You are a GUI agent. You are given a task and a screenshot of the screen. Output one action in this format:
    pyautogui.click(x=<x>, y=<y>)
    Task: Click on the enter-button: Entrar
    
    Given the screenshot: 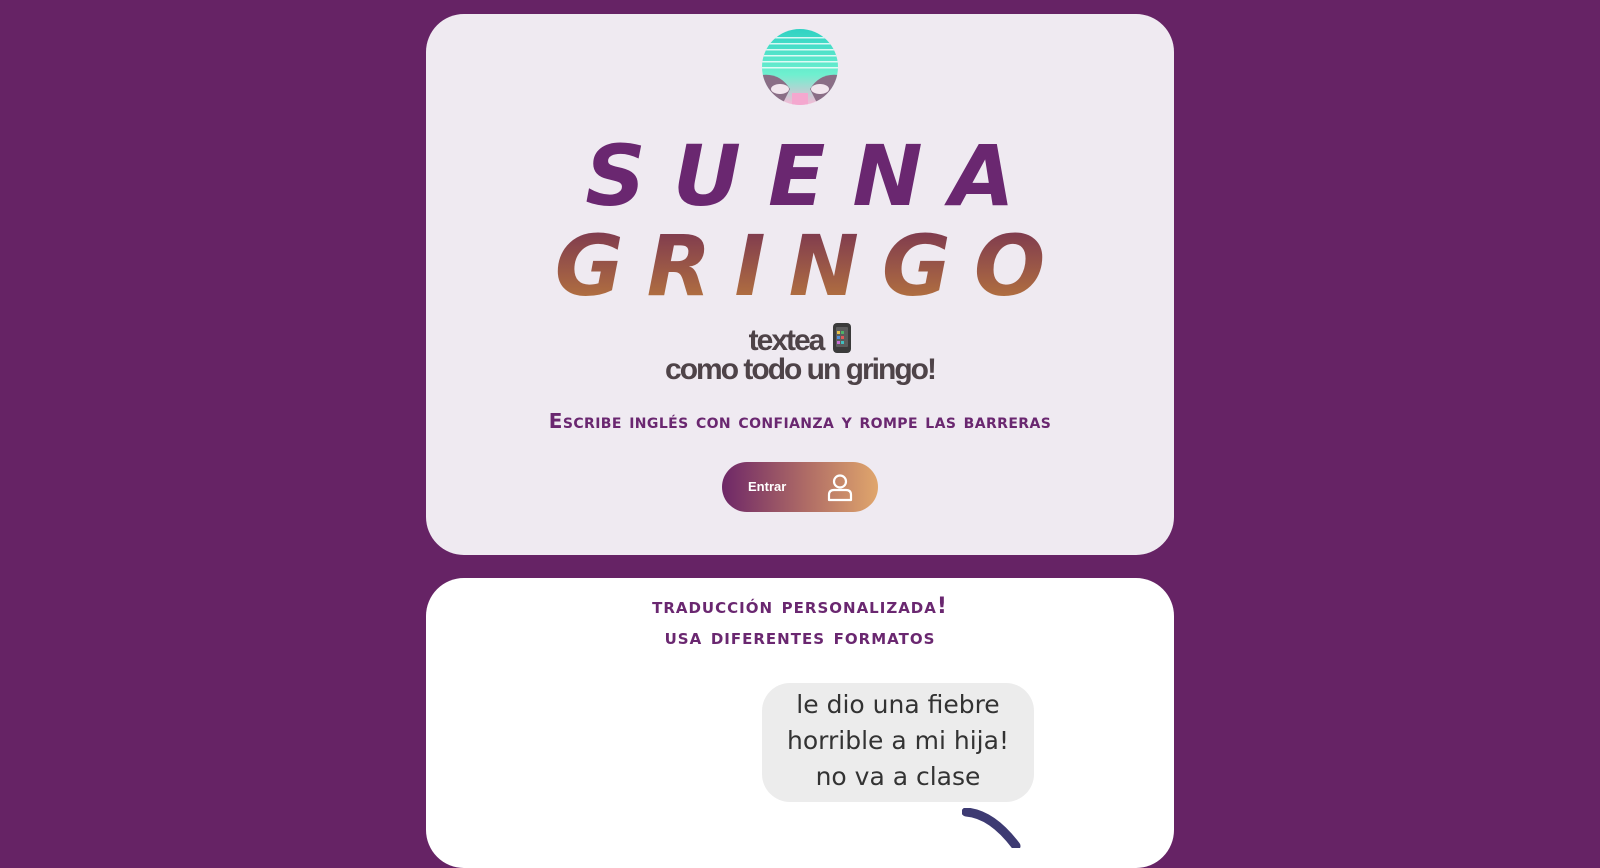 What is the action you would take?
    pyautogui.click(x=800, y=487)
    